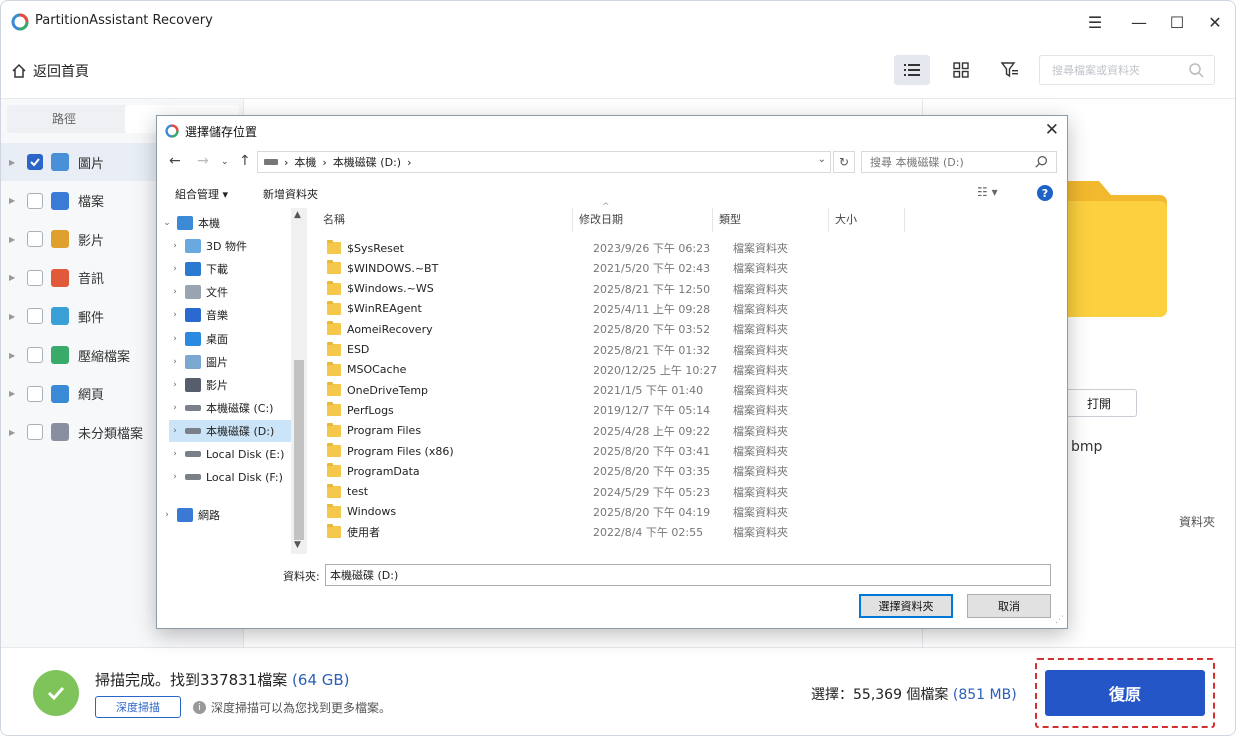 The image size is (1236, 736). I want to click on recent-dropdown-icon: ⌄, so click(225, 162).